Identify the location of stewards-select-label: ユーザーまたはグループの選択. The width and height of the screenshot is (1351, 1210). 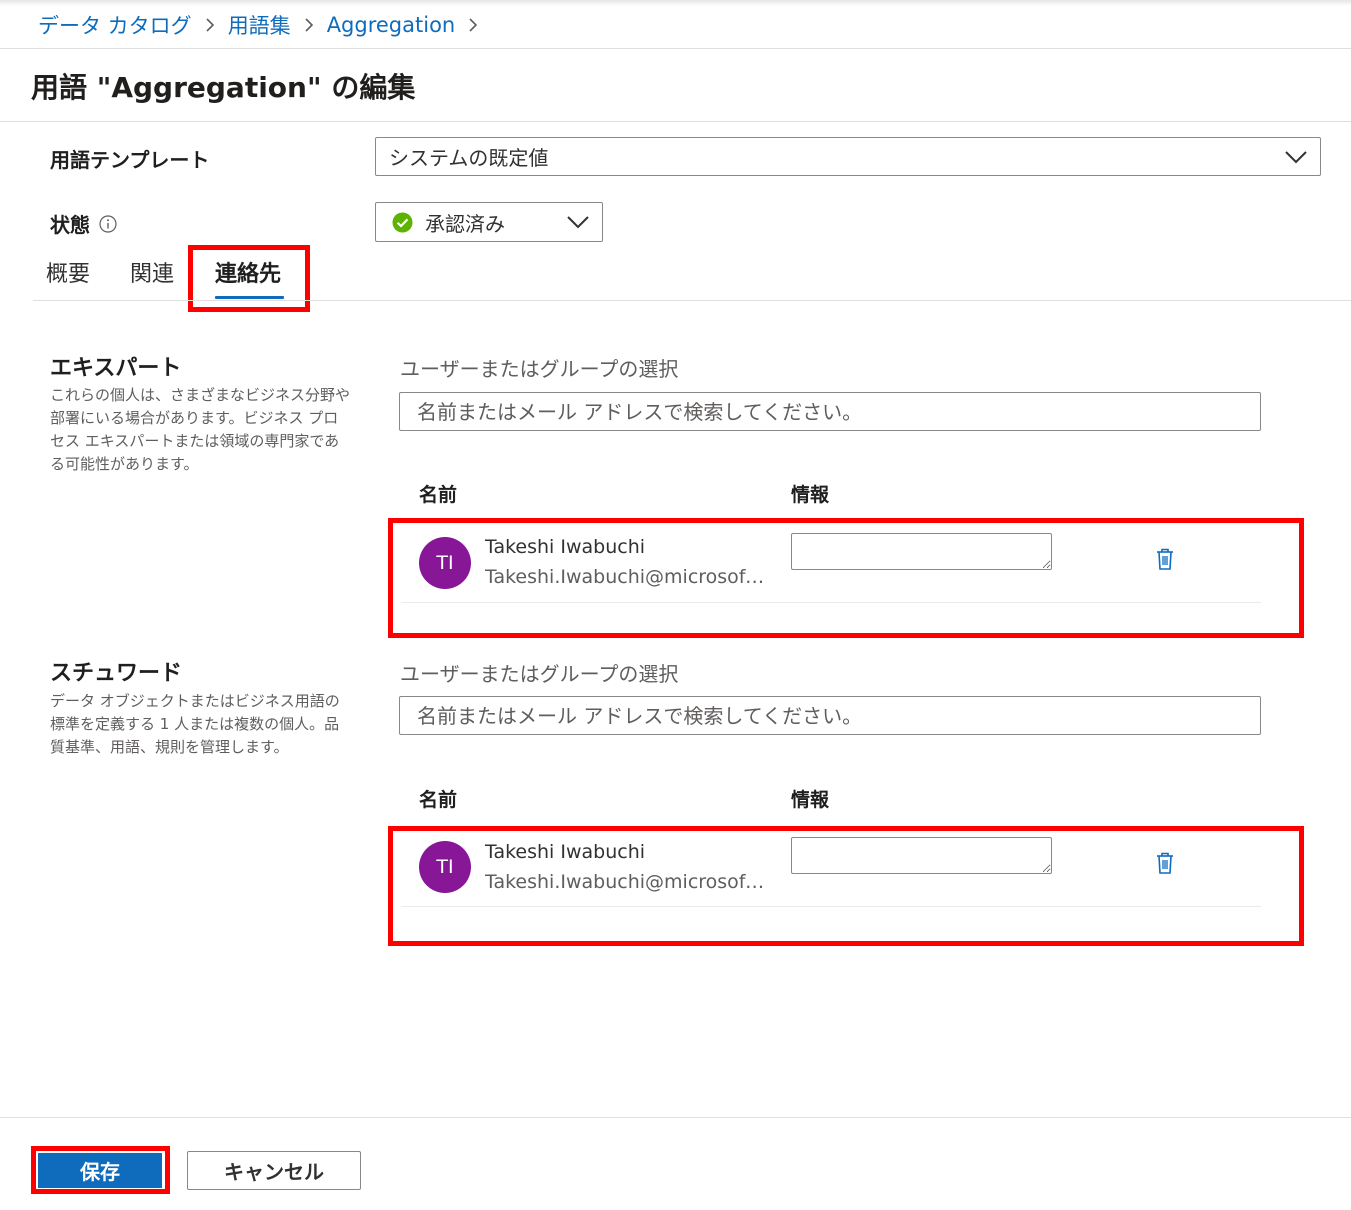
(539, 674).